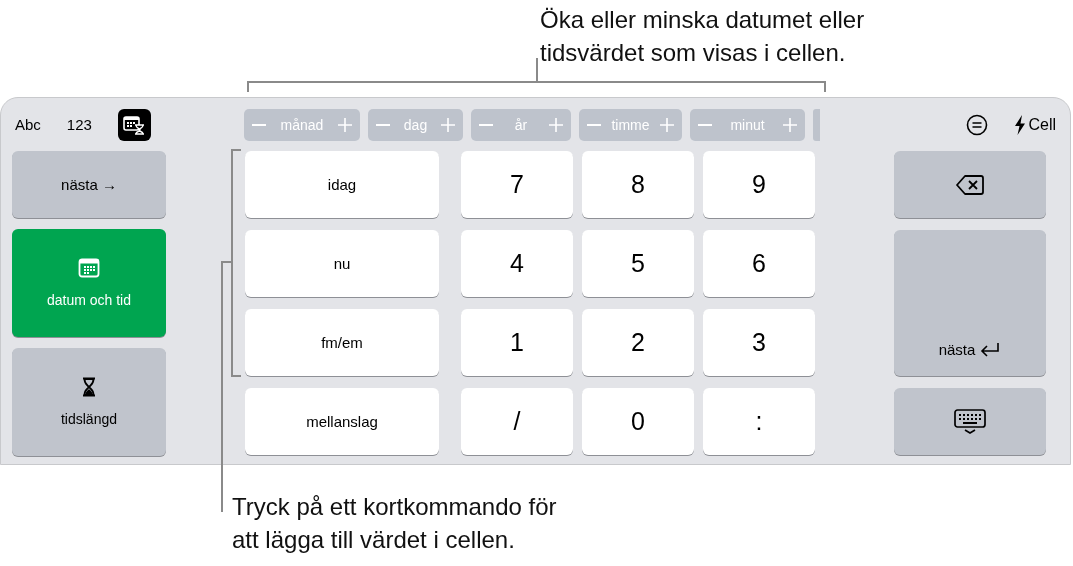 The image size is (1073, 566). What do you see at coordinates (638, 342) in the screenshot?
I see `digit-key: 2` at bounding box center [638, 342].